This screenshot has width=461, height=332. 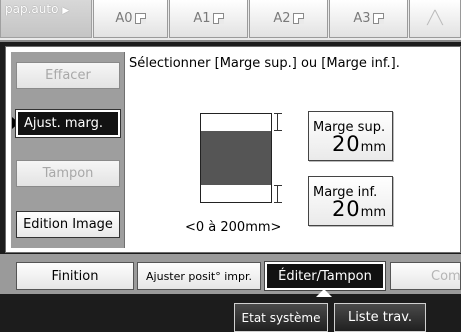 What do you see at coordinates (236, 158) in the screenshot?
I see `printable-area` at bounding box center [236, 158].